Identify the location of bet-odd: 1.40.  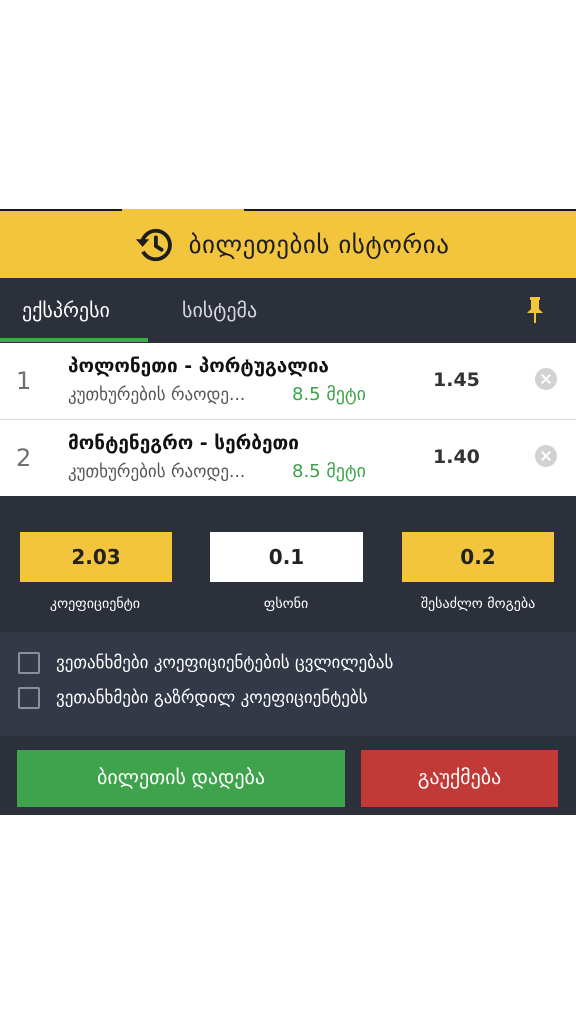
(456, 457).